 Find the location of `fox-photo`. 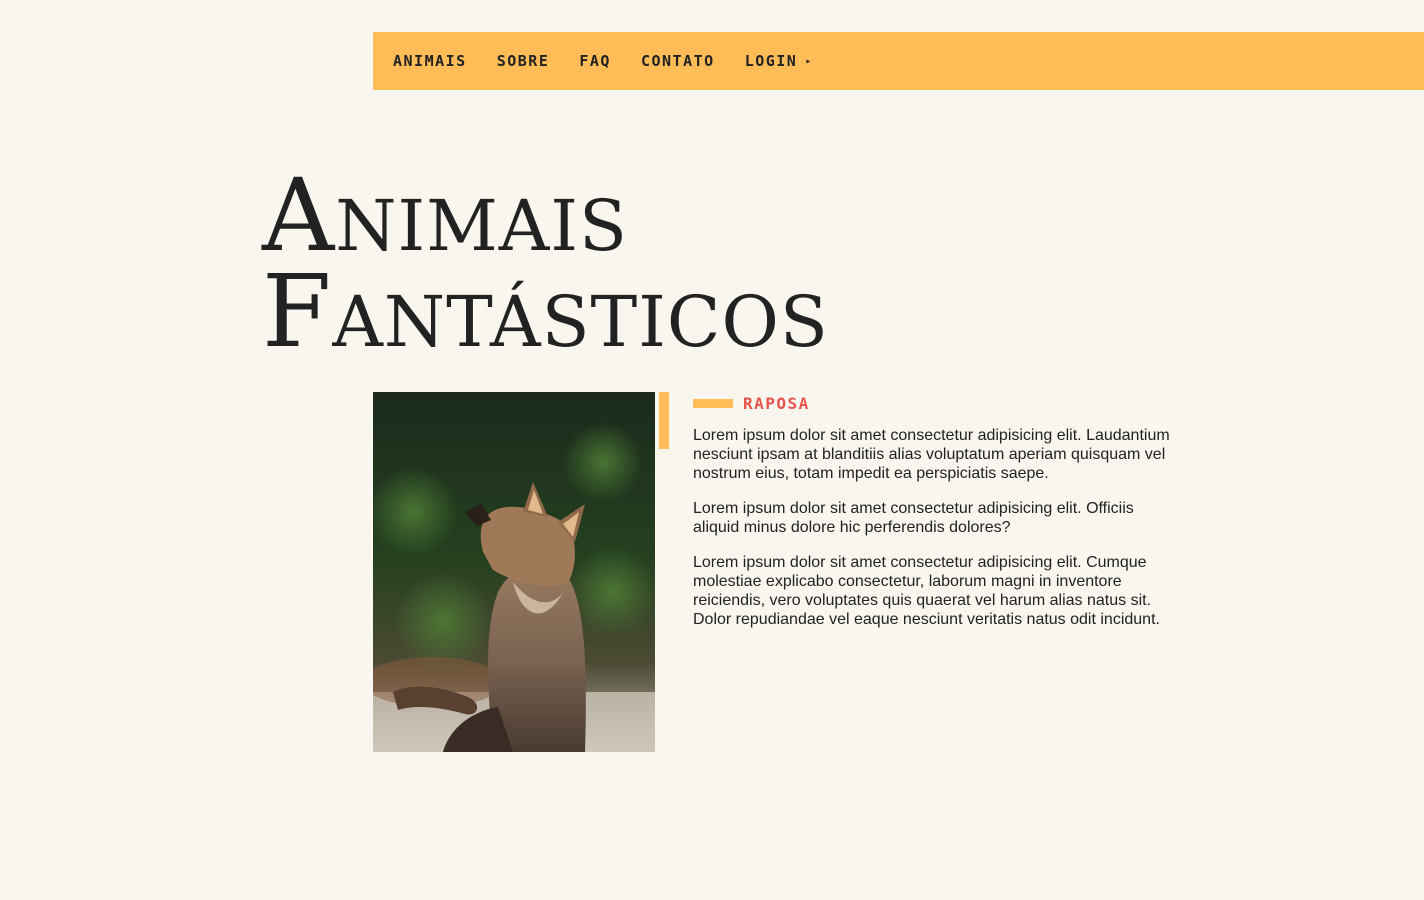

fox-photo is located at coordinates (514, 572).